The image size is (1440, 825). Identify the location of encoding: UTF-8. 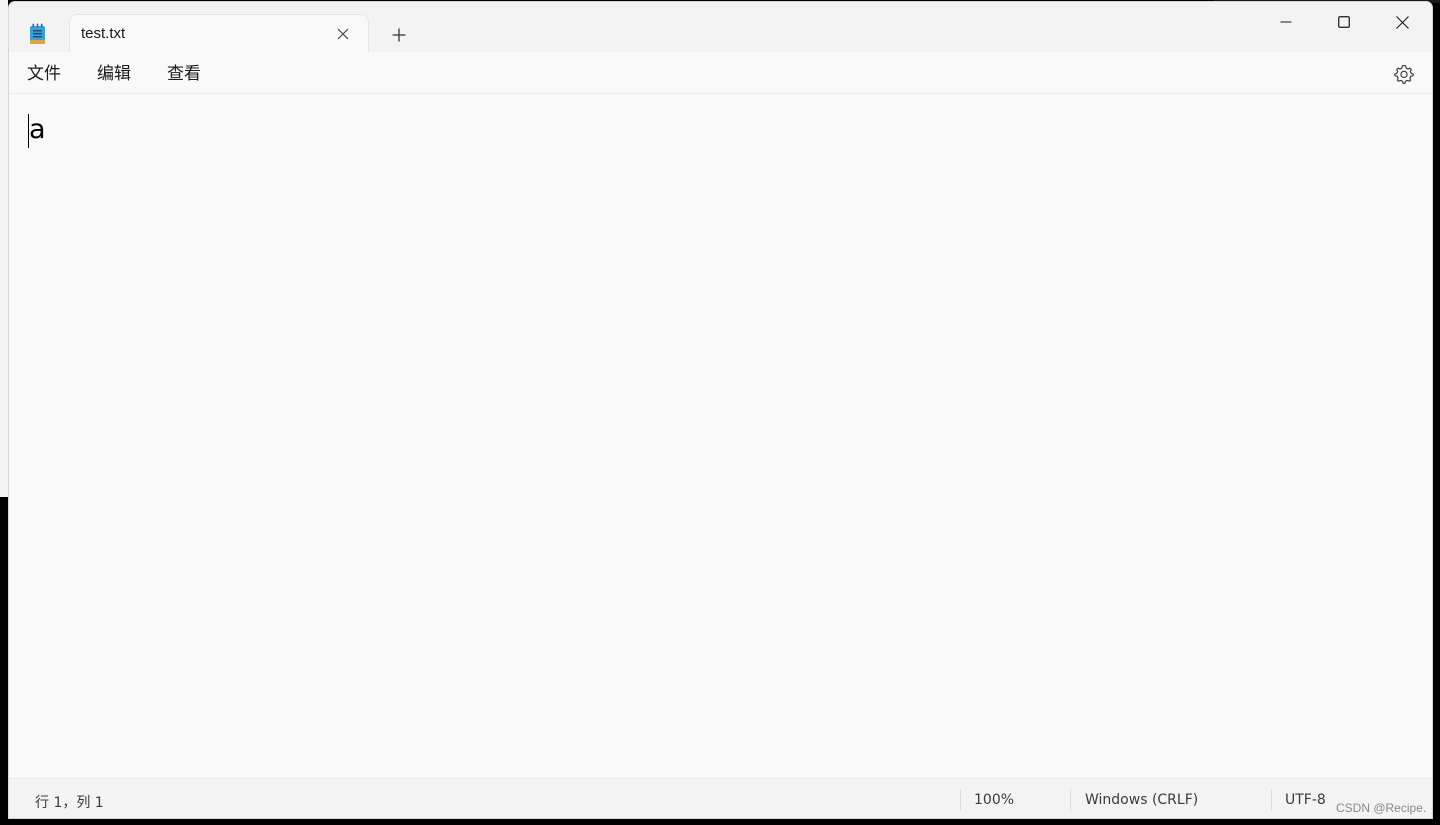
(1305, 800).